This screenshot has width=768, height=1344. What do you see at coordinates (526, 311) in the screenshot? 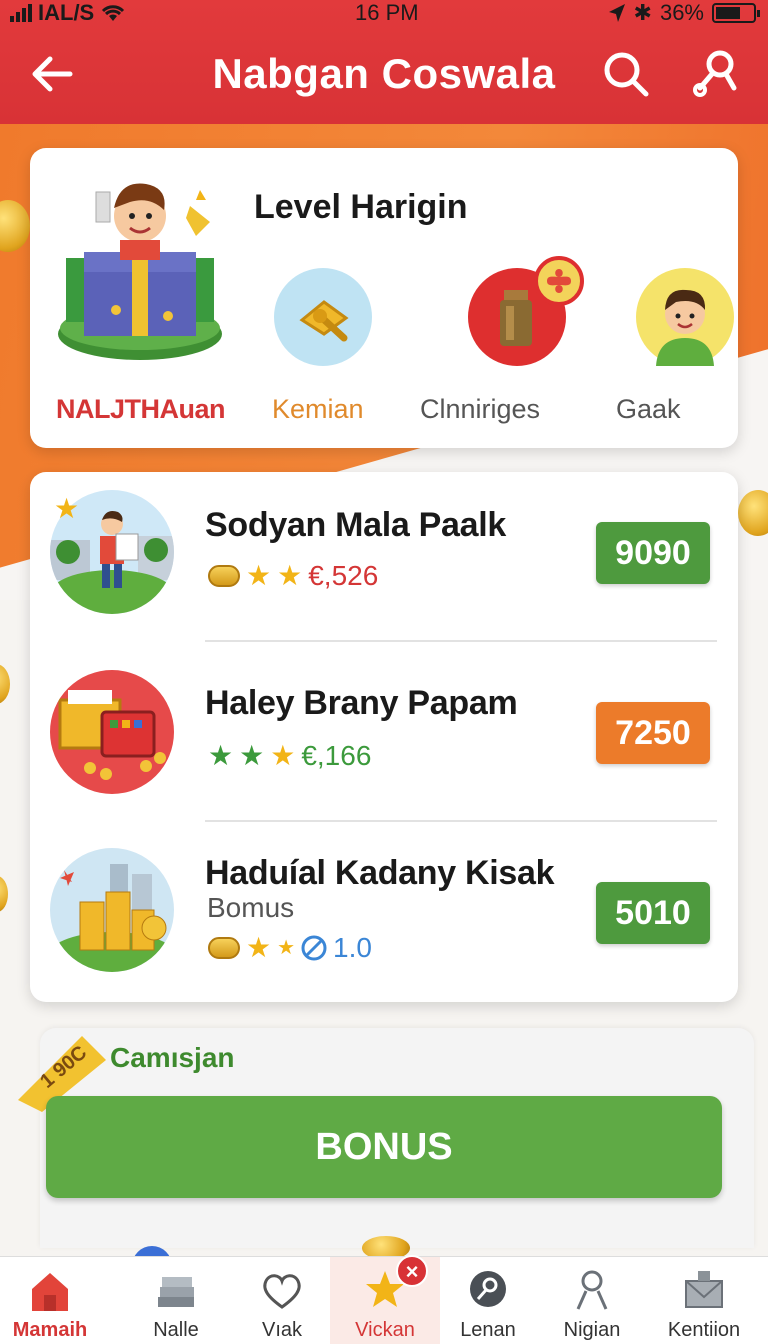
I see `bottle-badge-icon` at bounding box center [526, 311].